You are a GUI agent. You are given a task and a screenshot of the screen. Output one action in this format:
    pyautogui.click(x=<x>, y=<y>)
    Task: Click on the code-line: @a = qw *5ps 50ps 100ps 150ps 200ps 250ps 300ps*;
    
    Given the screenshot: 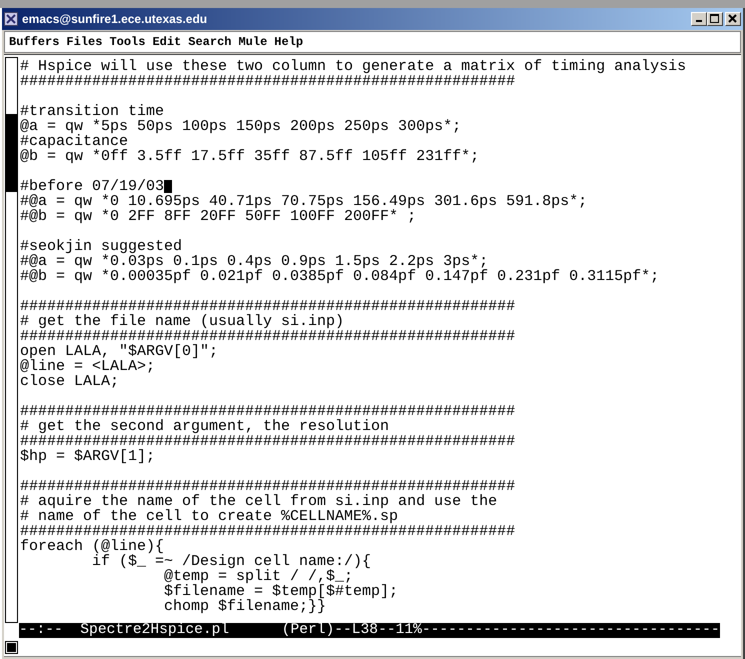 What is the action you would take?
    pyautogui.click(x=241, y=126)
    